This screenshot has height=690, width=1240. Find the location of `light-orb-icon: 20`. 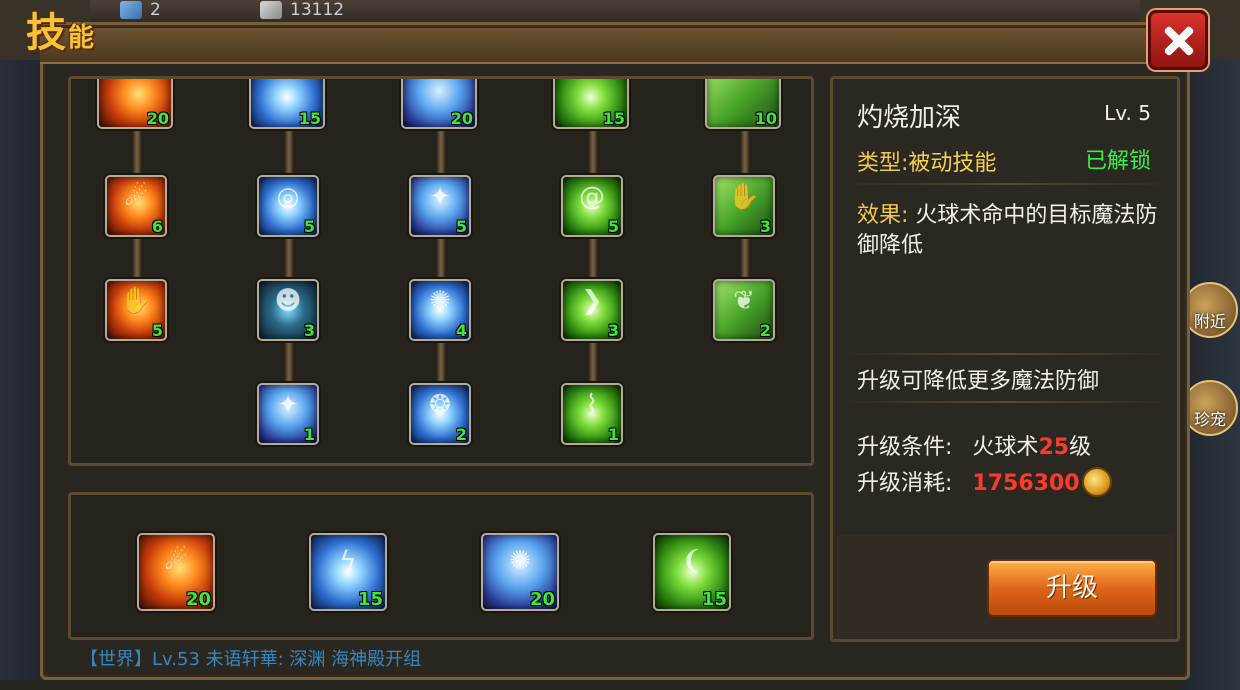

light-orb-icon: 20 is located at coordinates (439, 104).